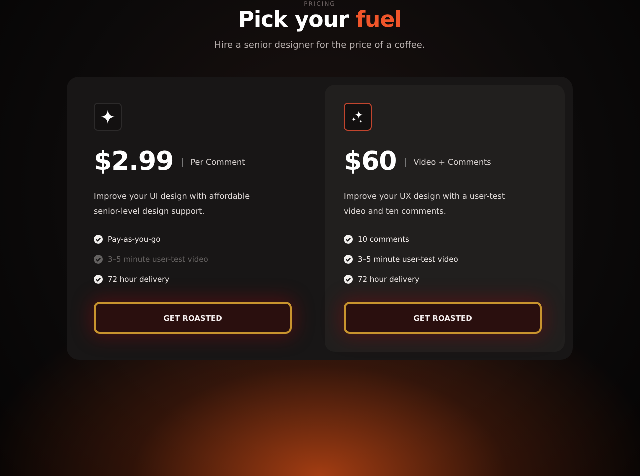 Image resolution: width=640 pixels, height=476 pixels. I want to click on plan-price: $2.99, so click(134, 162).